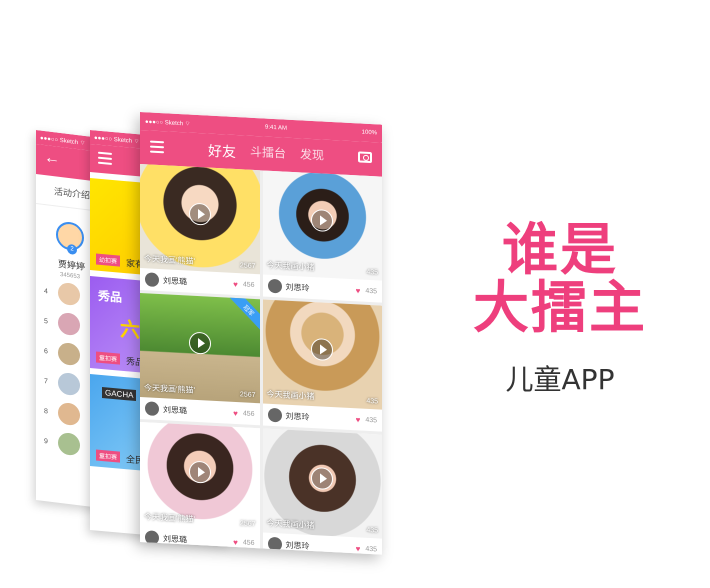 The width and height of the screenshot is (710, 588). I want to click on camera-icon, so click(365, 157).